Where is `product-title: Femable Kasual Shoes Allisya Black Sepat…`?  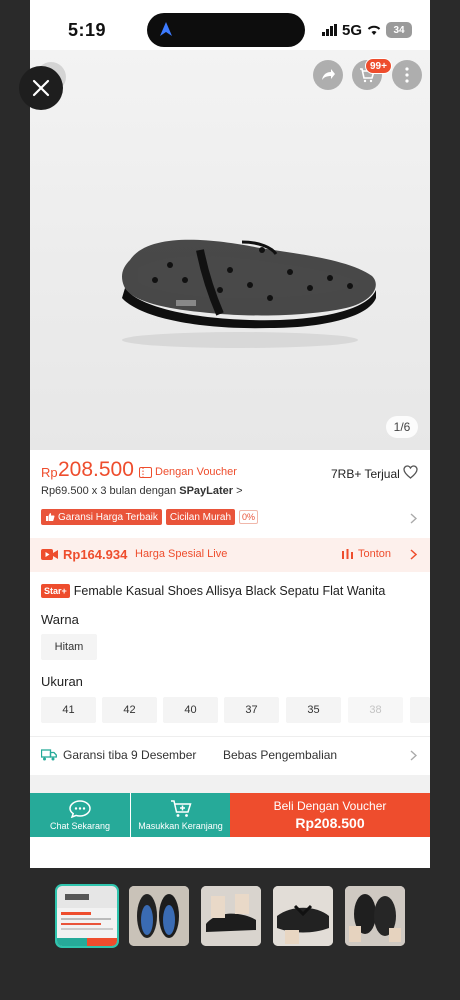 product-title: Femable Kasual Shoes Allisya Black Sepat… is located at coordinates (229, 591).